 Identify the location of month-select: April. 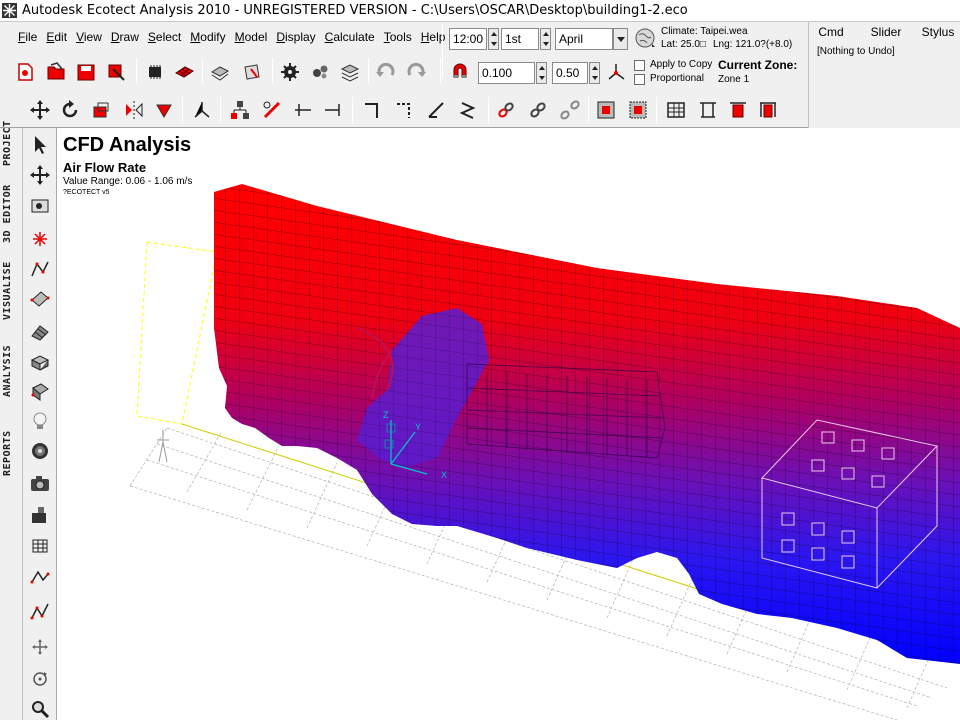
(584, 39).